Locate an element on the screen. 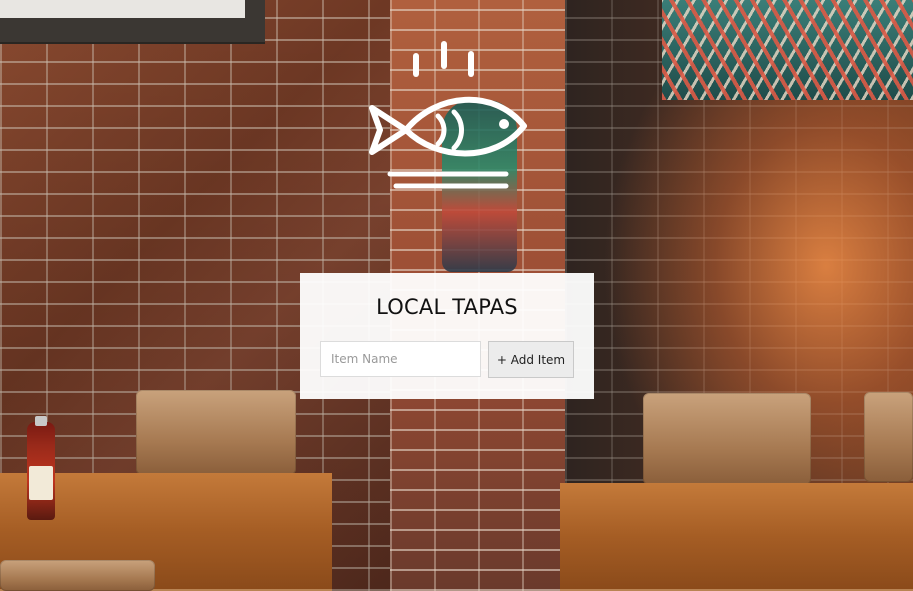  hot-sauce-bottle is located at coordinates (41, 468).